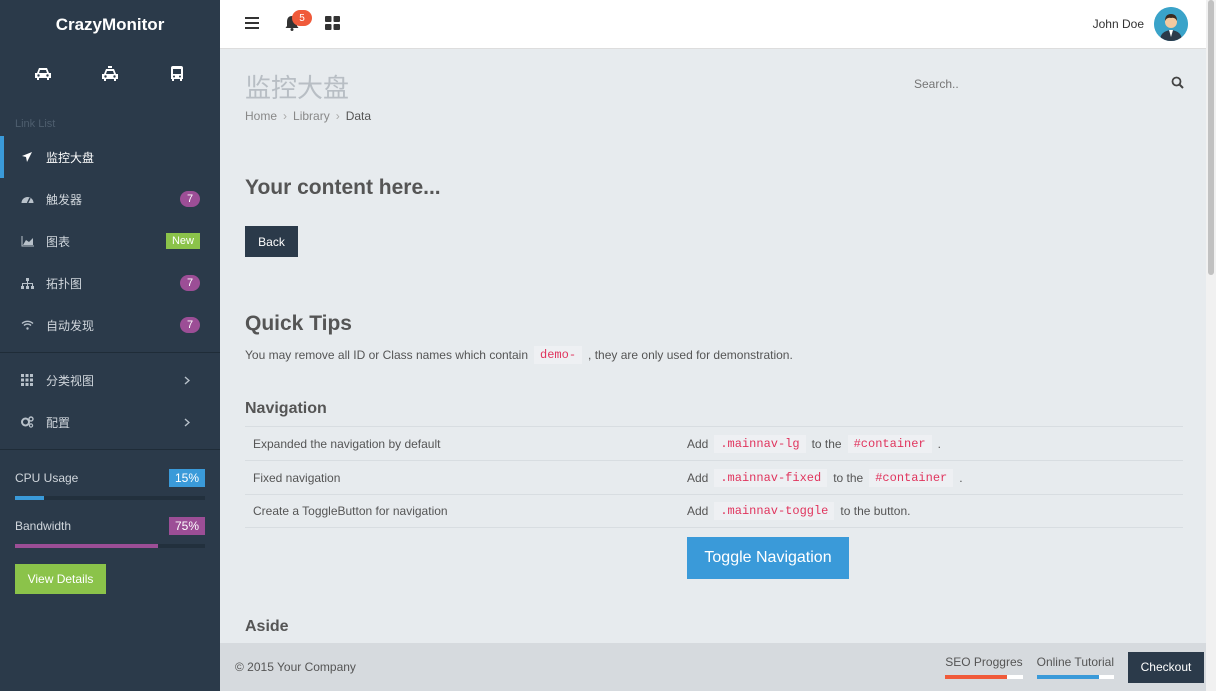  I want to click on search-icon, so click(1177, 84).